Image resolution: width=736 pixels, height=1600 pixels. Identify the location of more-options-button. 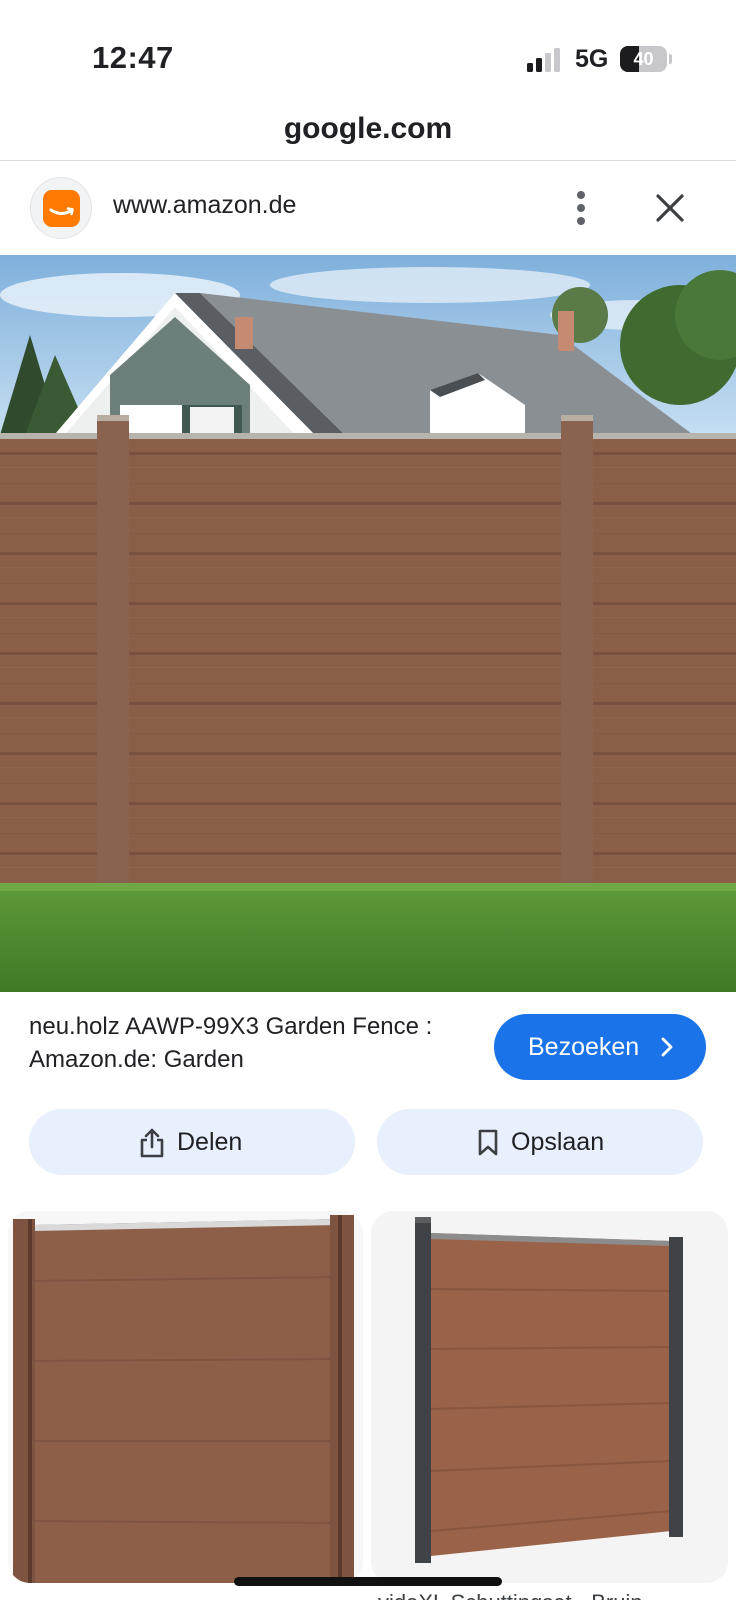
(581, 208).